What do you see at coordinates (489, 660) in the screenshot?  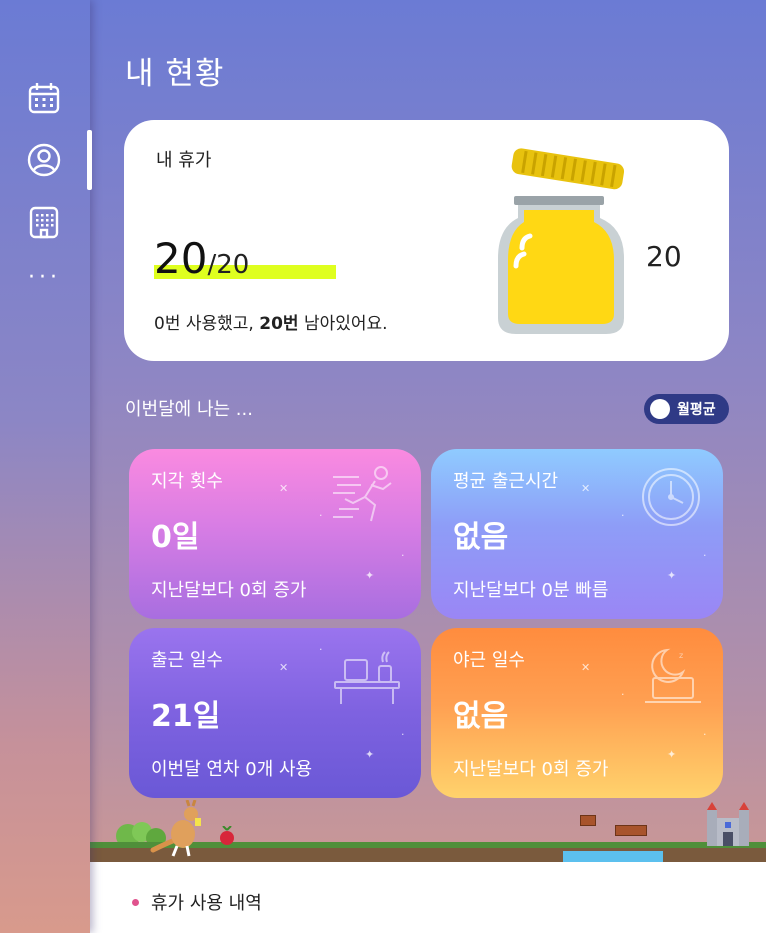 I see `stat-title: 야근 일수` at bounding box center [489, 660].